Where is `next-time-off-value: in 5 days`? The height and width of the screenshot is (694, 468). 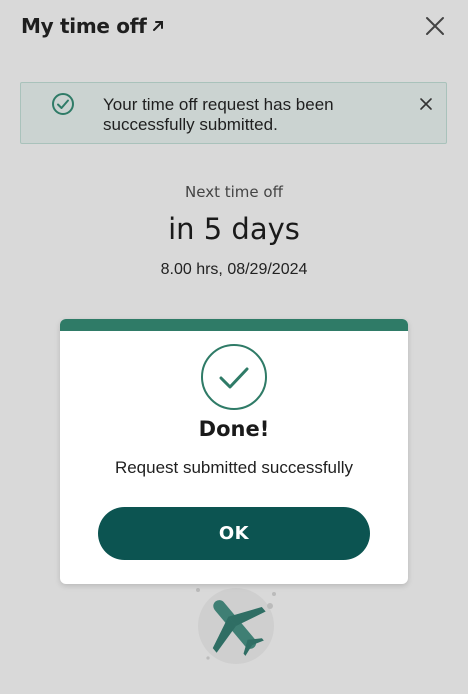 next-time-off-value: in 5 days is located at coordinates (234, 229).